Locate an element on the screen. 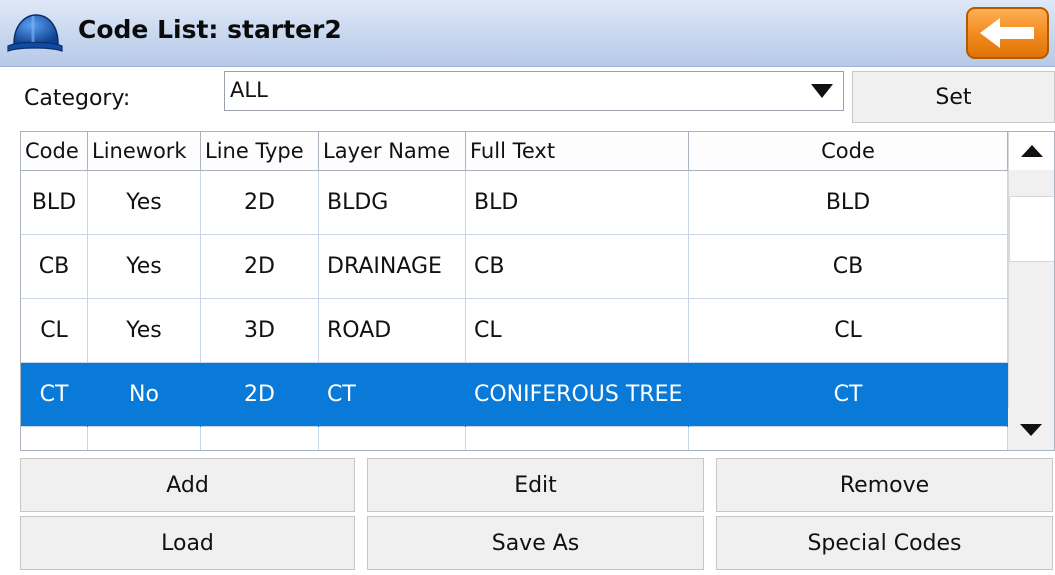 The width and height of the screenshot is (1055, 575). add-button: Add is located at coordinates (187, 485).